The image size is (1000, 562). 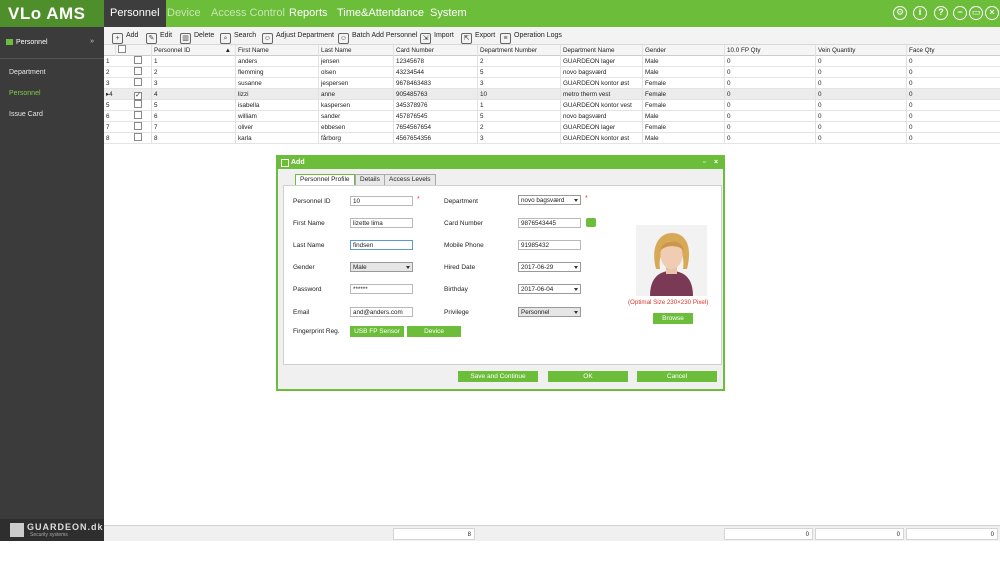 I want to click on menu-access-control: Access Control, so click(x=248, y=13).